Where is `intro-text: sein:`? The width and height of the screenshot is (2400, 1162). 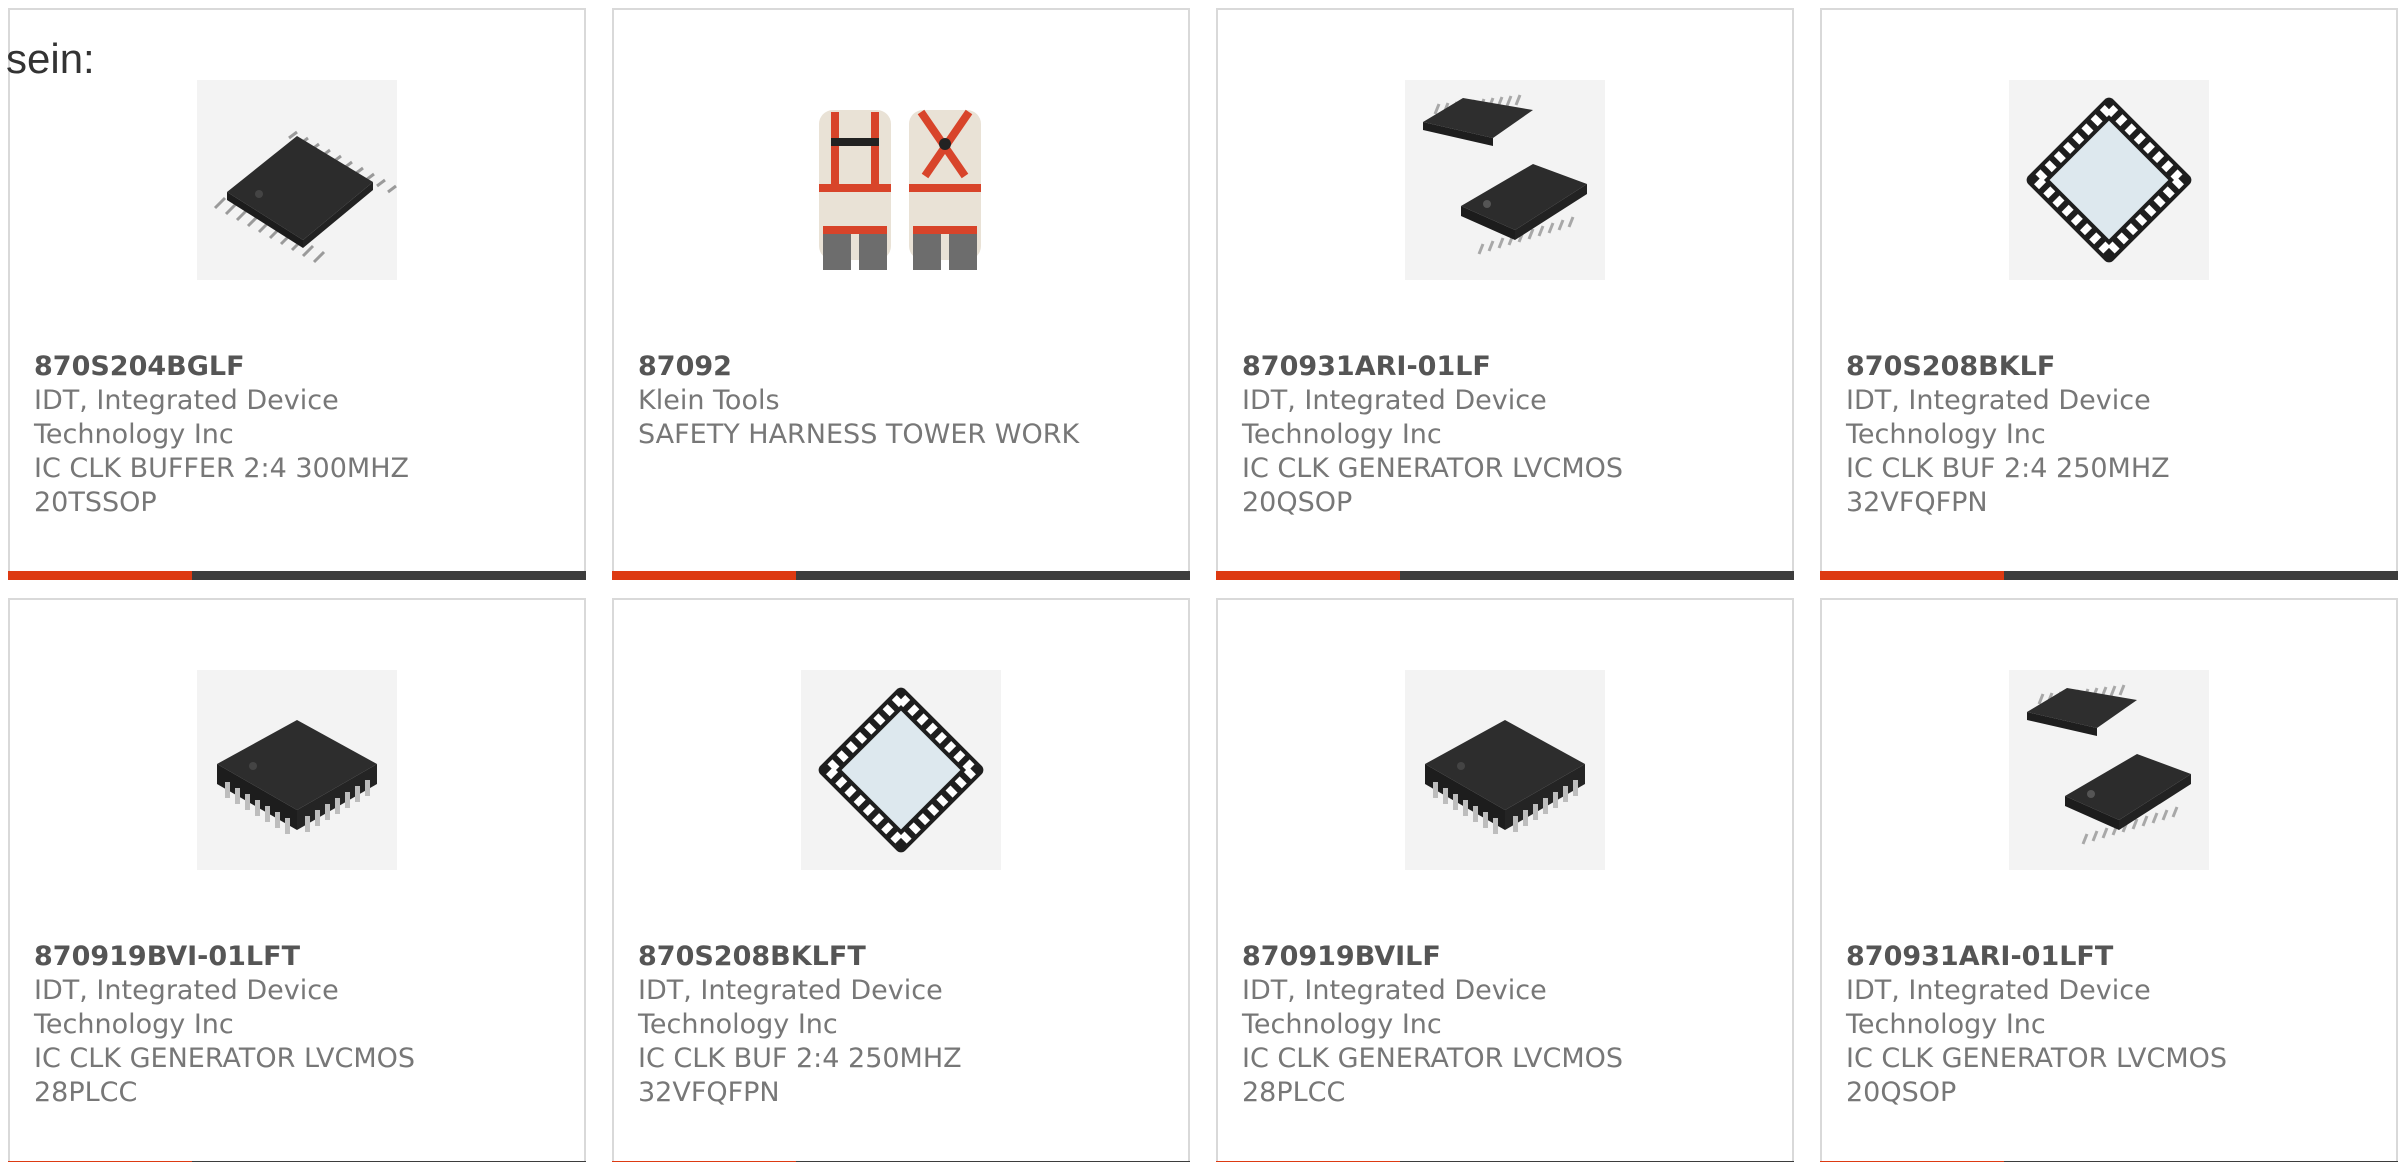
intro-text: sein: is located at coordinates (50, 58).